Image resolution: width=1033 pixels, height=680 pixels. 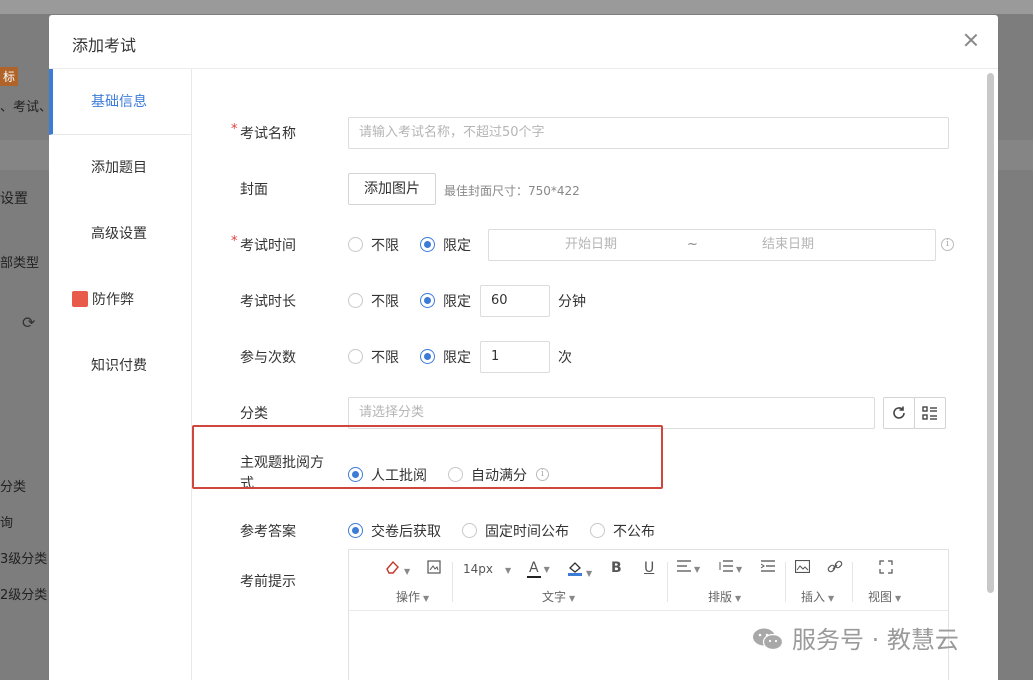 I want to click on underline-button: U, so click(x=649, y=568).